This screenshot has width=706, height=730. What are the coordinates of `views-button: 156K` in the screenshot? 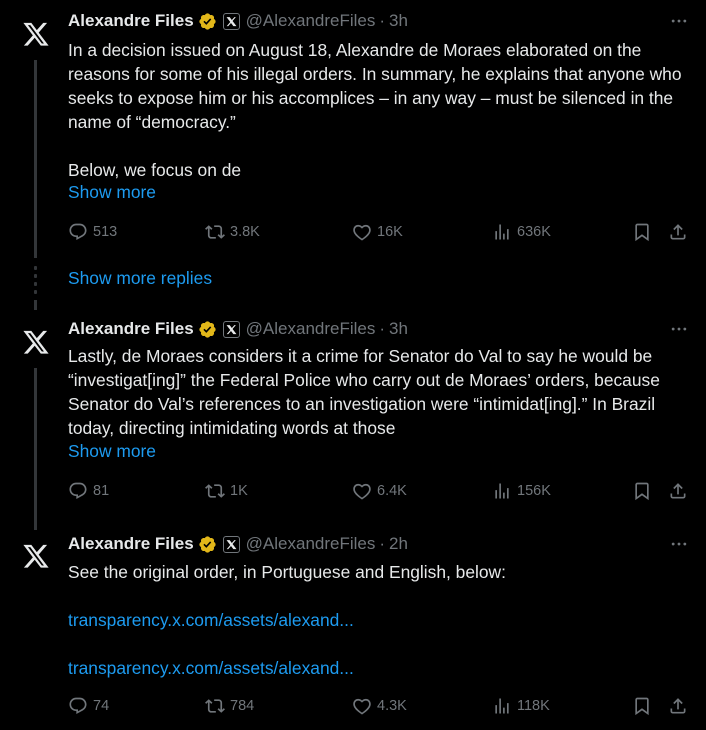 It's located at (521, 491).